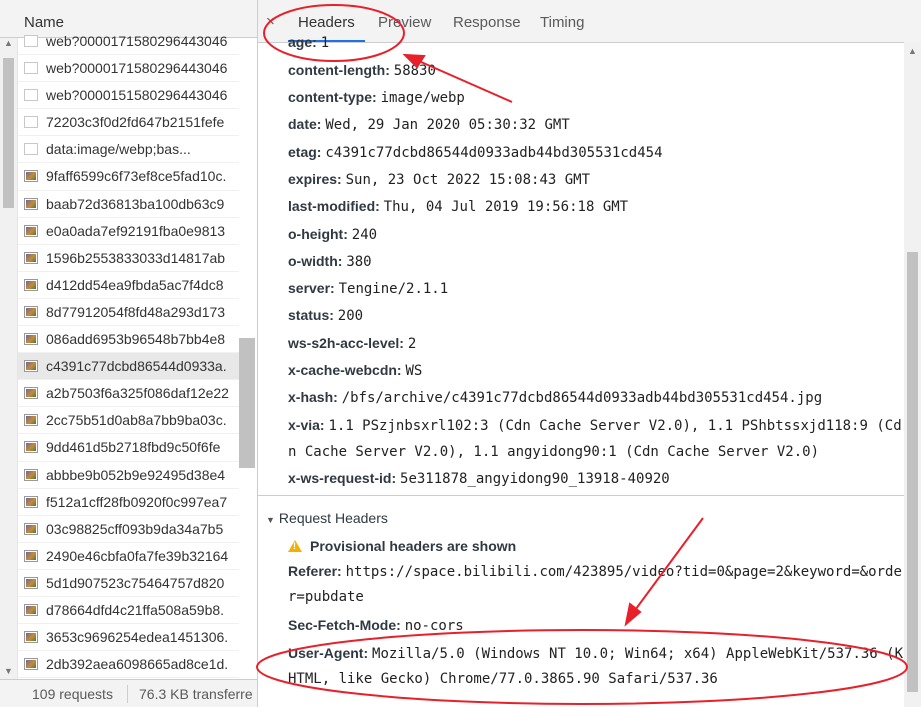 This screenshot has height=707, width=921. Describe the element at coordinates (350, 316) in the screenshot. I see `header-value: 200` at that location.